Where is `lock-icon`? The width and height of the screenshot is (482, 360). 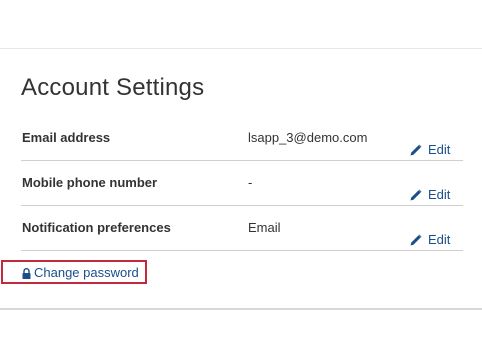 lock-icon is located at coordinates (26, 273).